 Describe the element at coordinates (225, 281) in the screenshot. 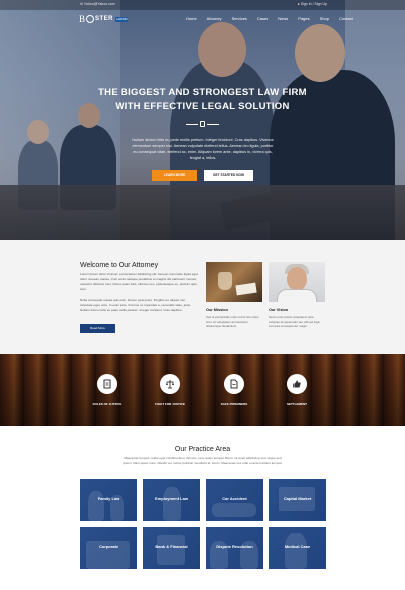

I see `glass-shape` at that location.